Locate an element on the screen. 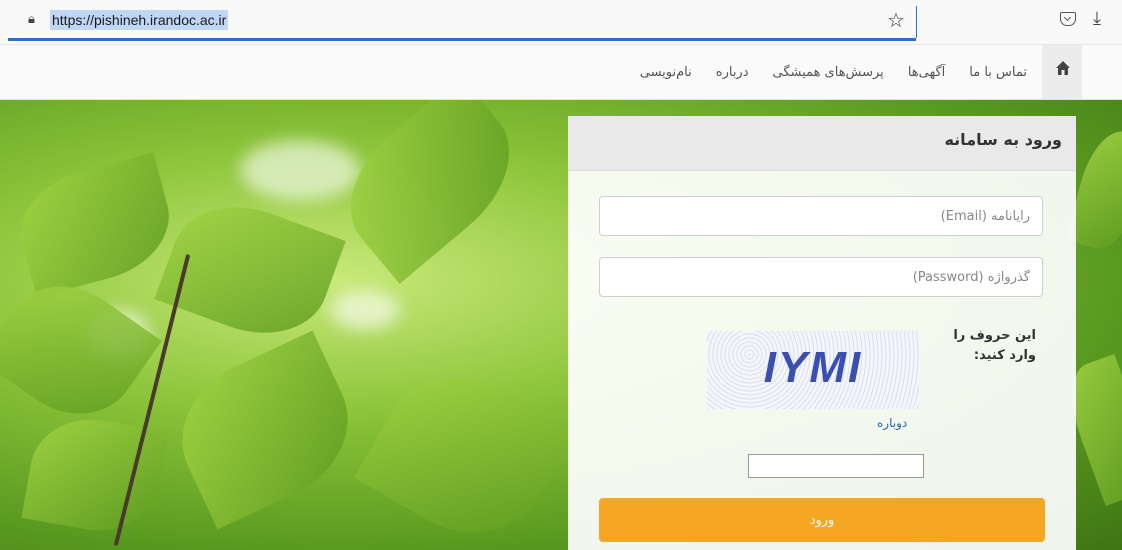 This screenshot has height=550, width=1122. urlbar-divider is located at coordinates (916, 22).